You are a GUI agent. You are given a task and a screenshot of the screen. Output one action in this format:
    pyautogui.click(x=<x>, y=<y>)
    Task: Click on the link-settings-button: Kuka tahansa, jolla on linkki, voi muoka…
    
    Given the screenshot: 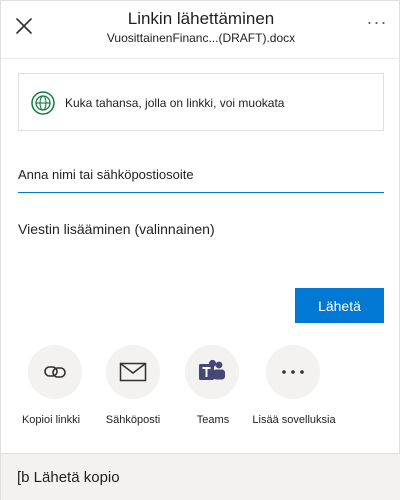 What is the action you would take?
    pyautogui.click(x=201, y=102)
    